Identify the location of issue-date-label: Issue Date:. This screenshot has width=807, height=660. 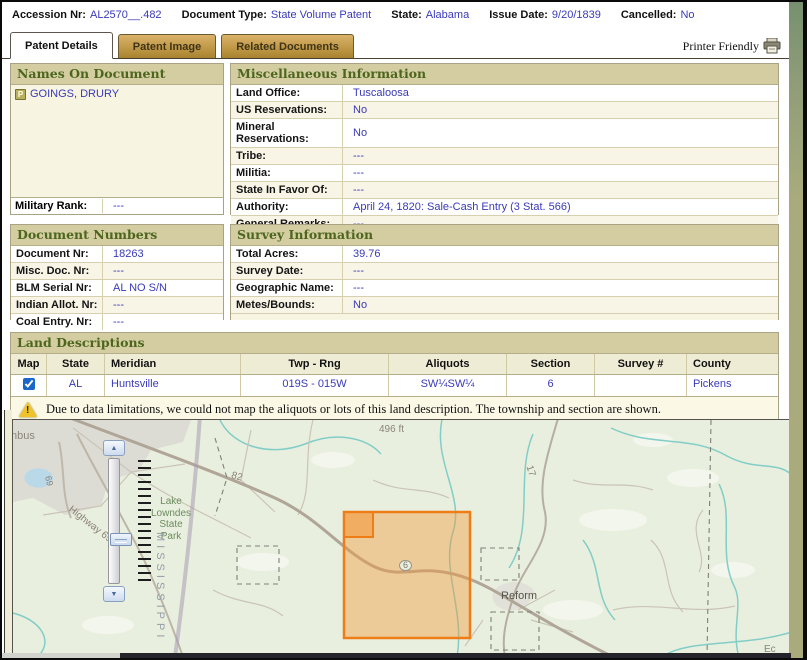
(518, 15).